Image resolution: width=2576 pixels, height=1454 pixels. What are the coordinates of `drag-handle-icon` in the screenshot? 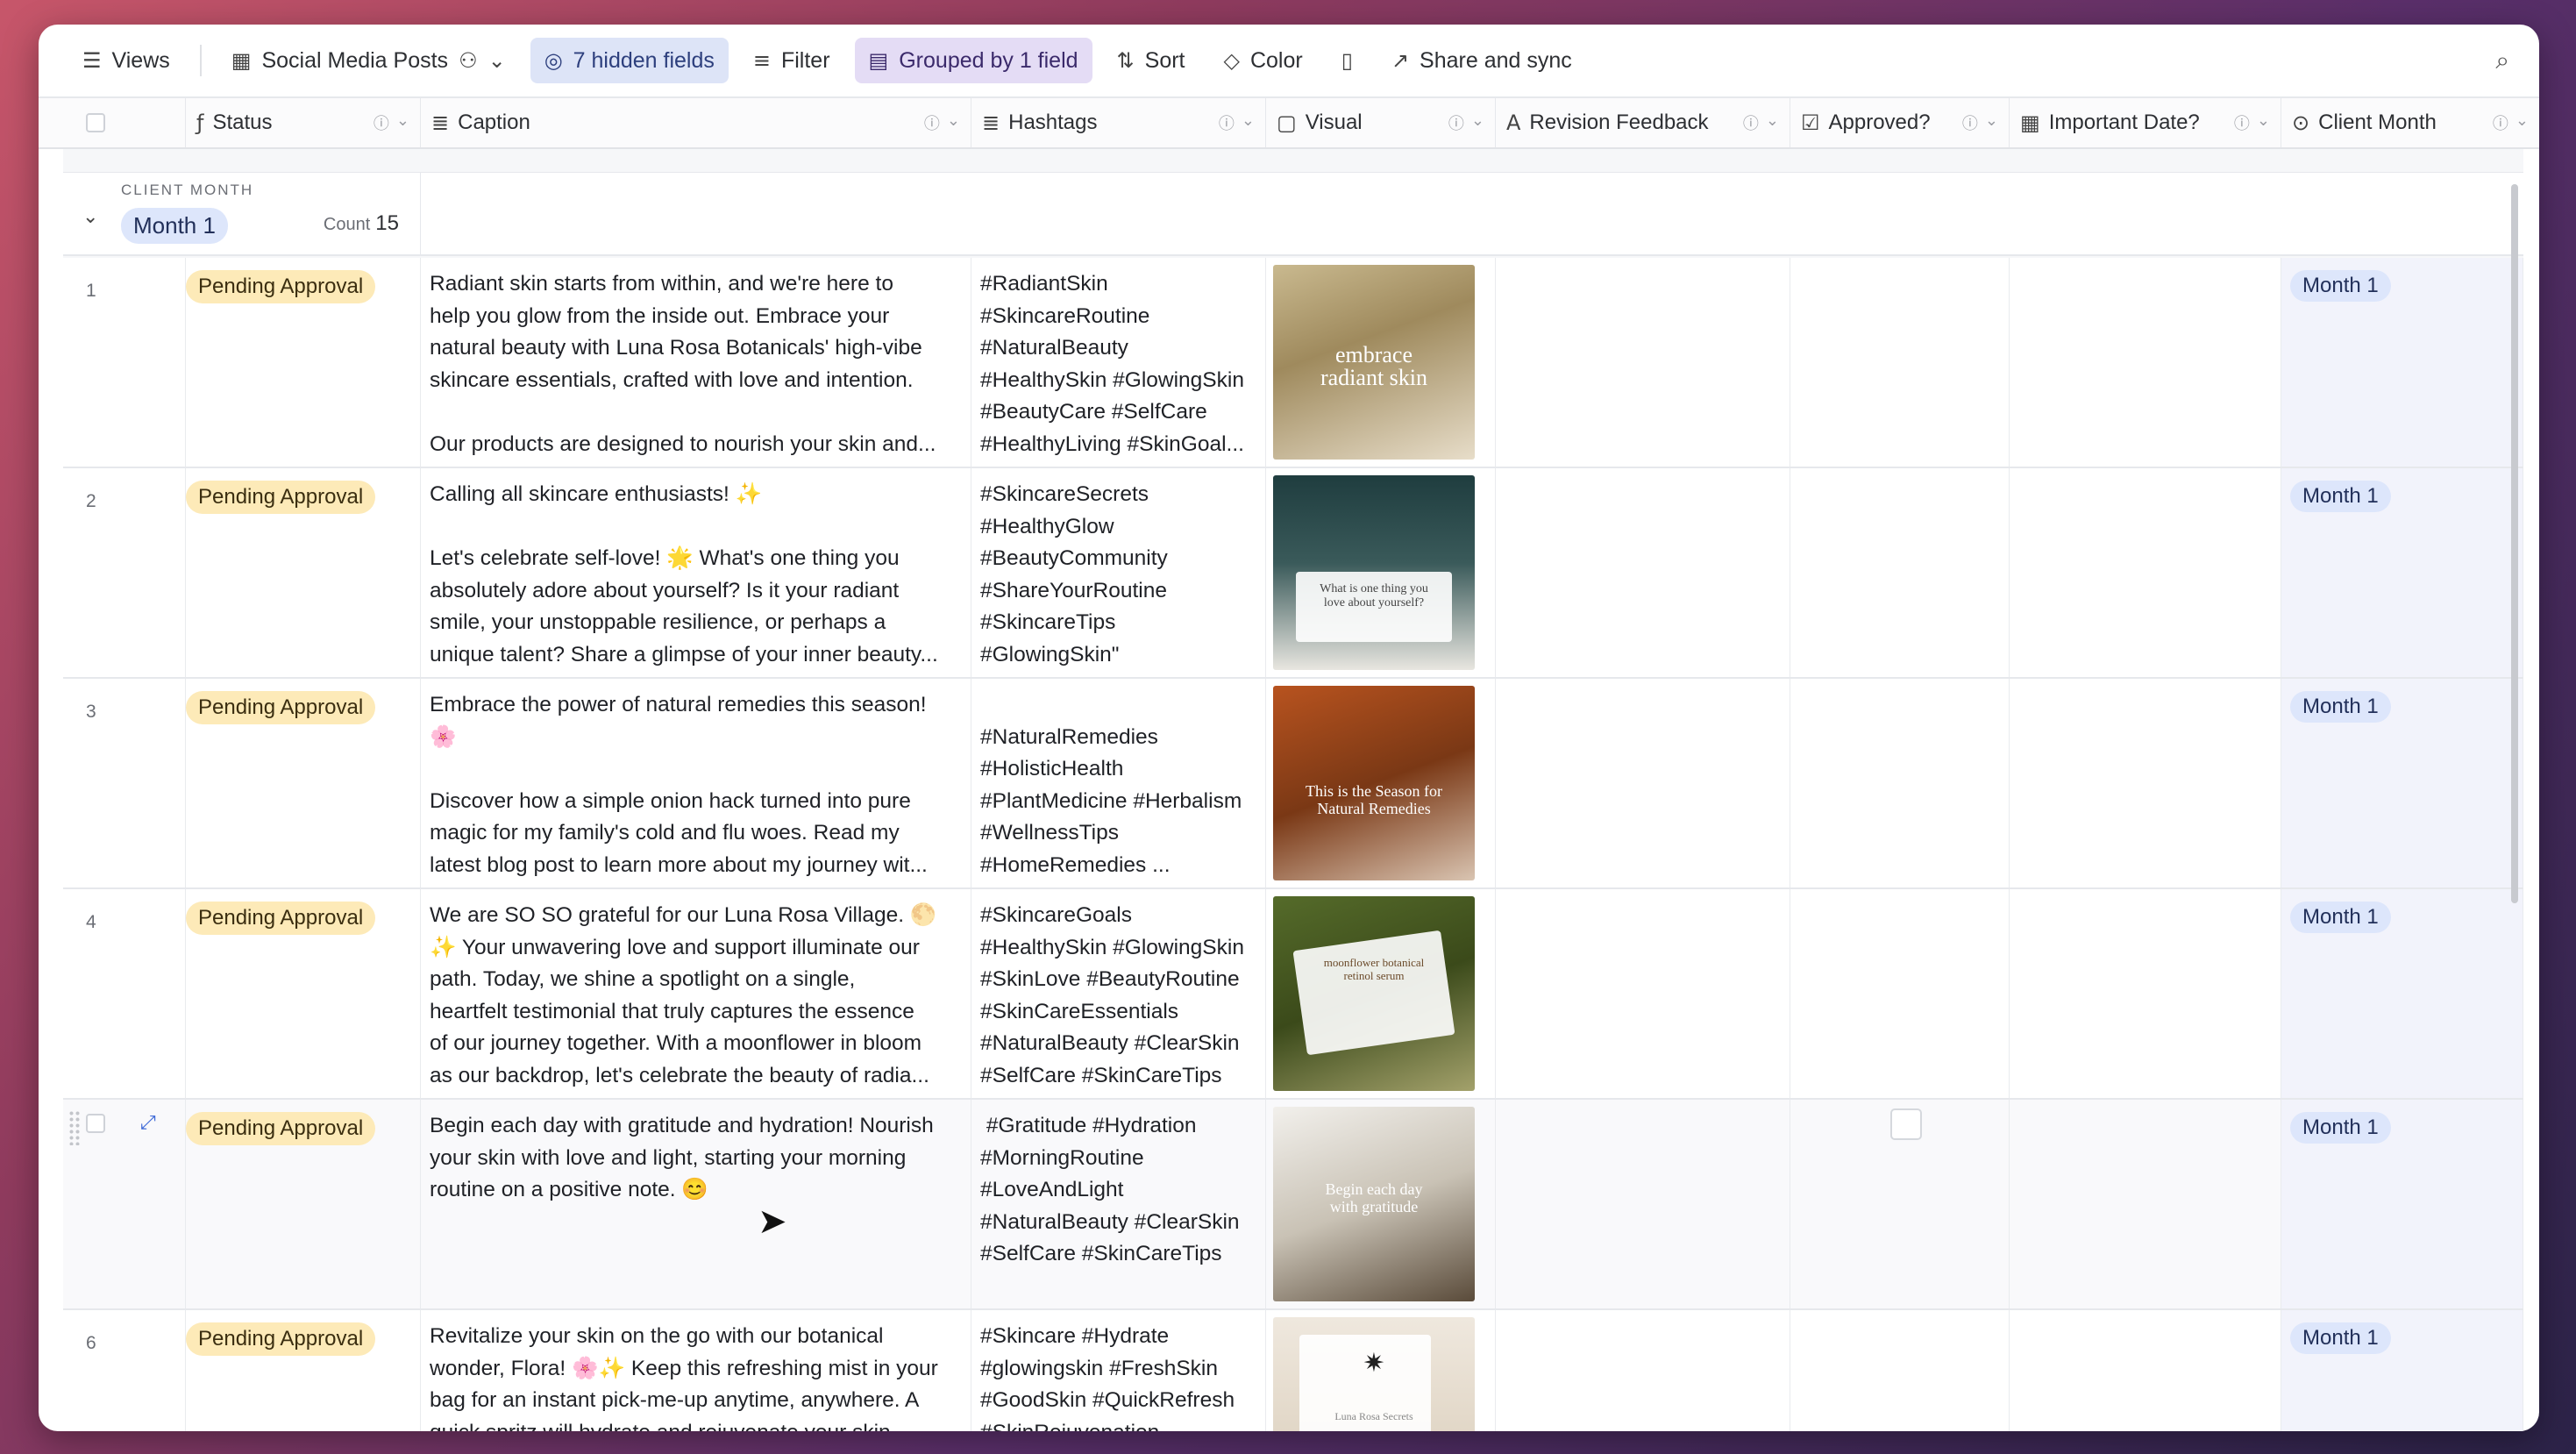 It's located at (74, 1128).